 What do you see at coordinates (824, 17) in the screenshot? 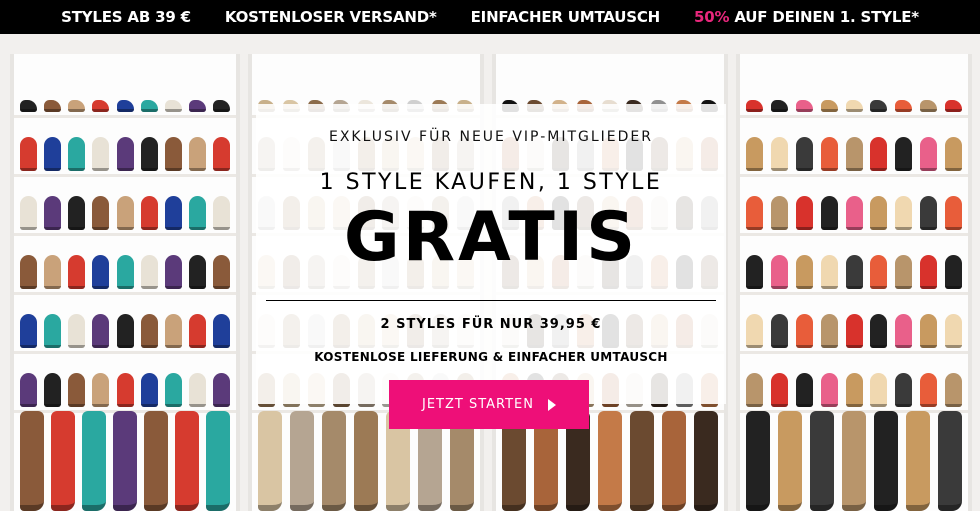
I see `topbar-discount-rest: AUF DEINEN 1. STYLE*` at bounding box center [824, 17].